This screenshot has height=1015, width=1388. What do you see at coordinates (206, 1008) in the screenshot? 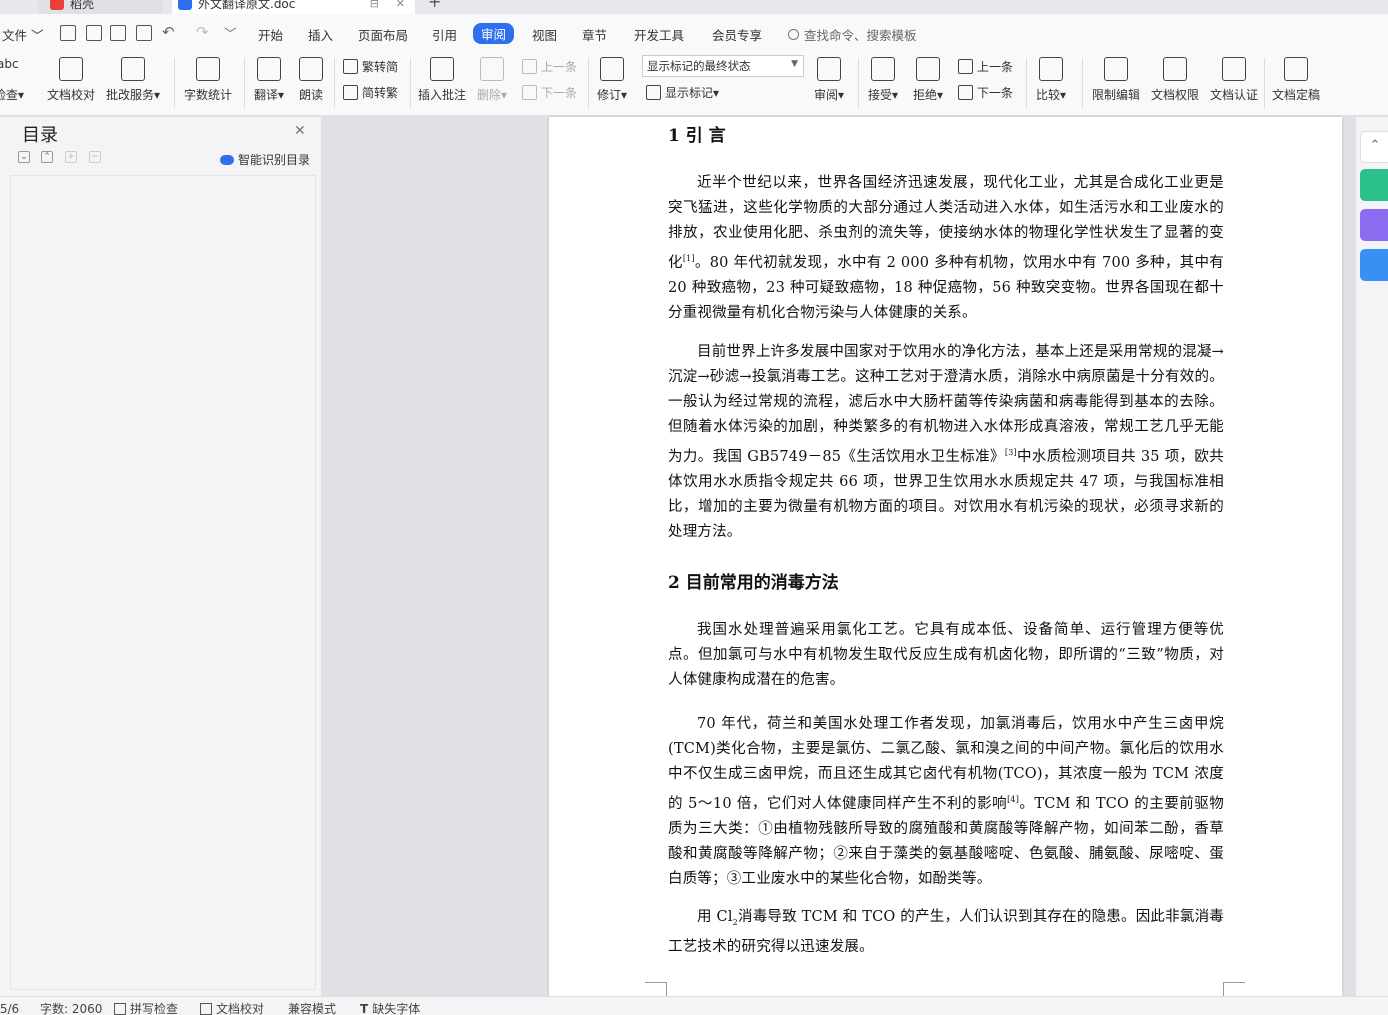
I see `proof-icon` at bounding box center [206, 1008].